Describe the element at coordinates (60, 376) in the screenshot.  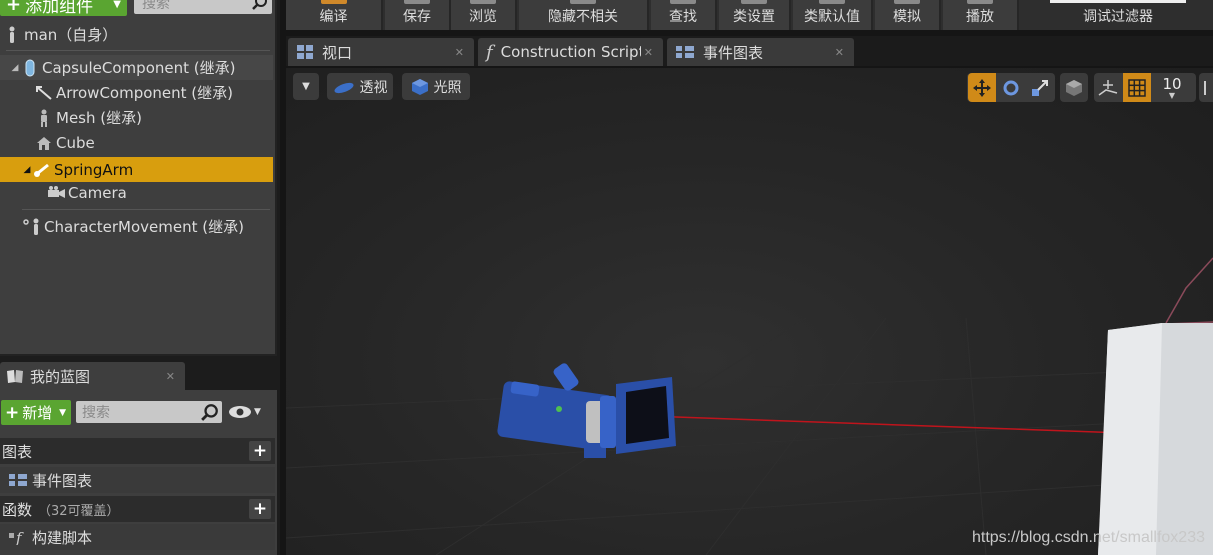
I see `tab-label: 我的蓝图` at that location.